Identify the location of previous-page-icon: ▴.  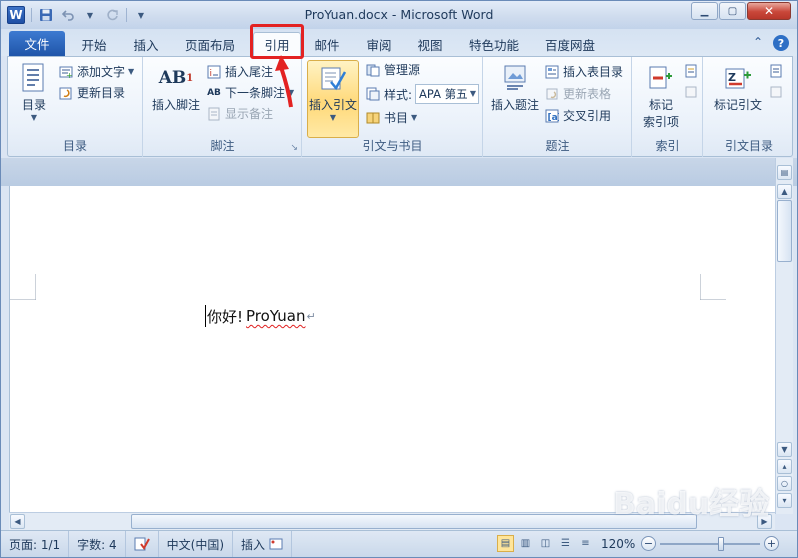
(784, 466).